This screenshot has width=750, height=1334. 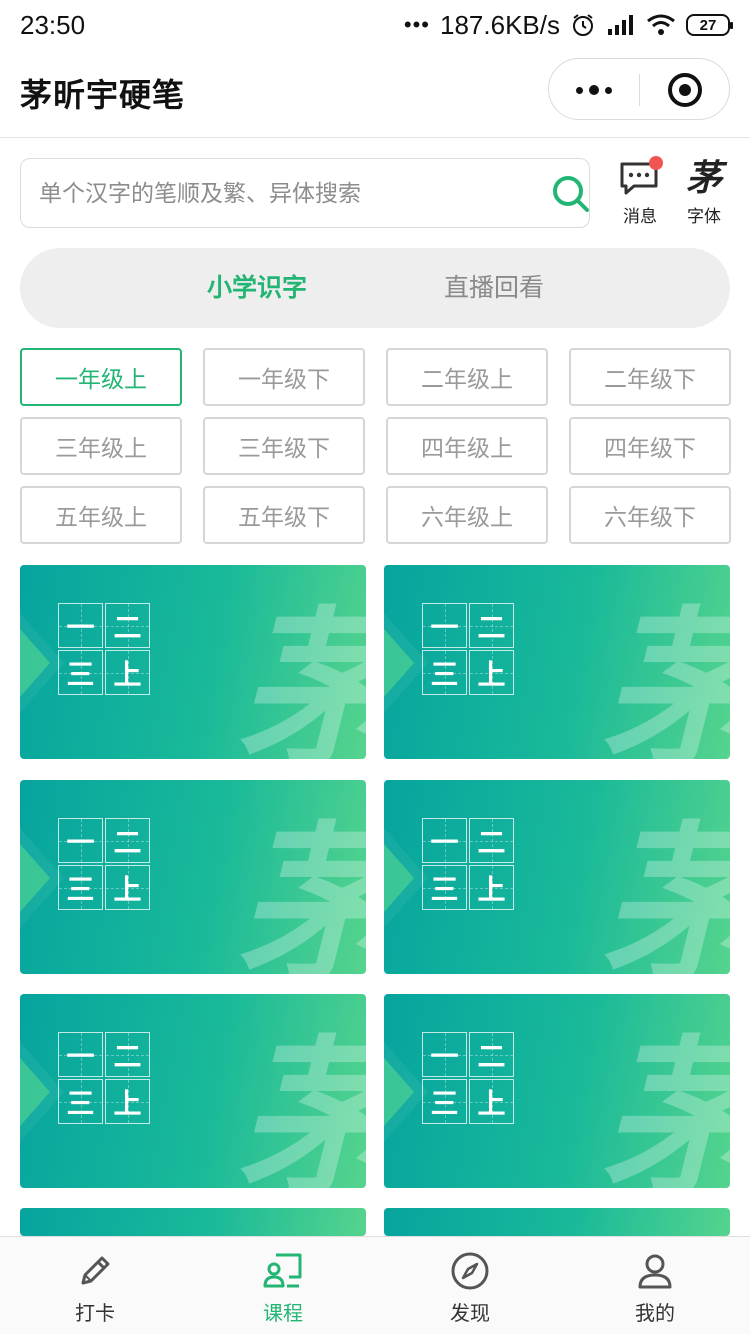 I want to click on pen-icon, so click(x=95, y=1270).